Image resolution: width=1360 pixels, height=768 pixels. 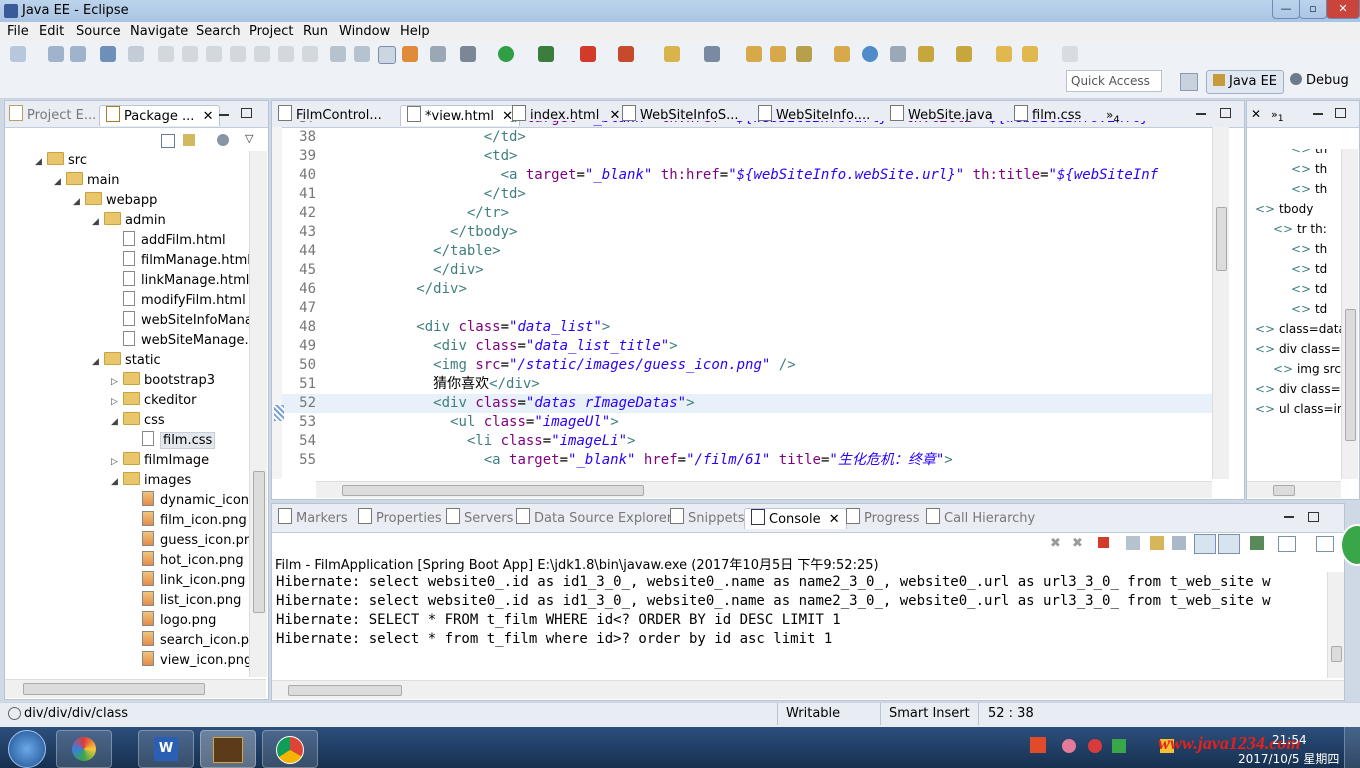 I want to click on outline-item: <> class=data_lis, so click(x=1298, y=329).